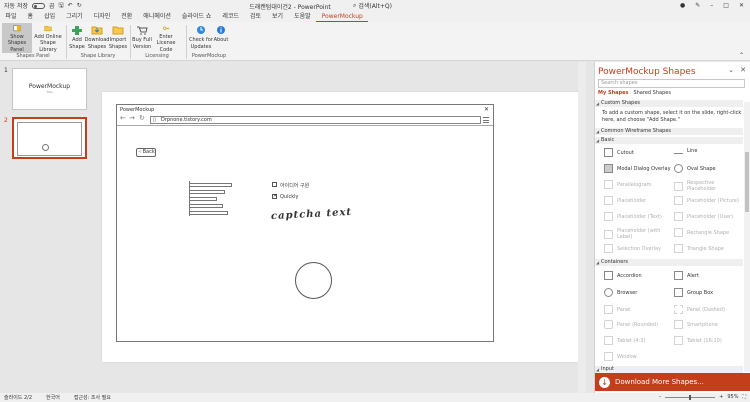  I want to click on chevron-down-icon: ⌄, so click(731, 70).